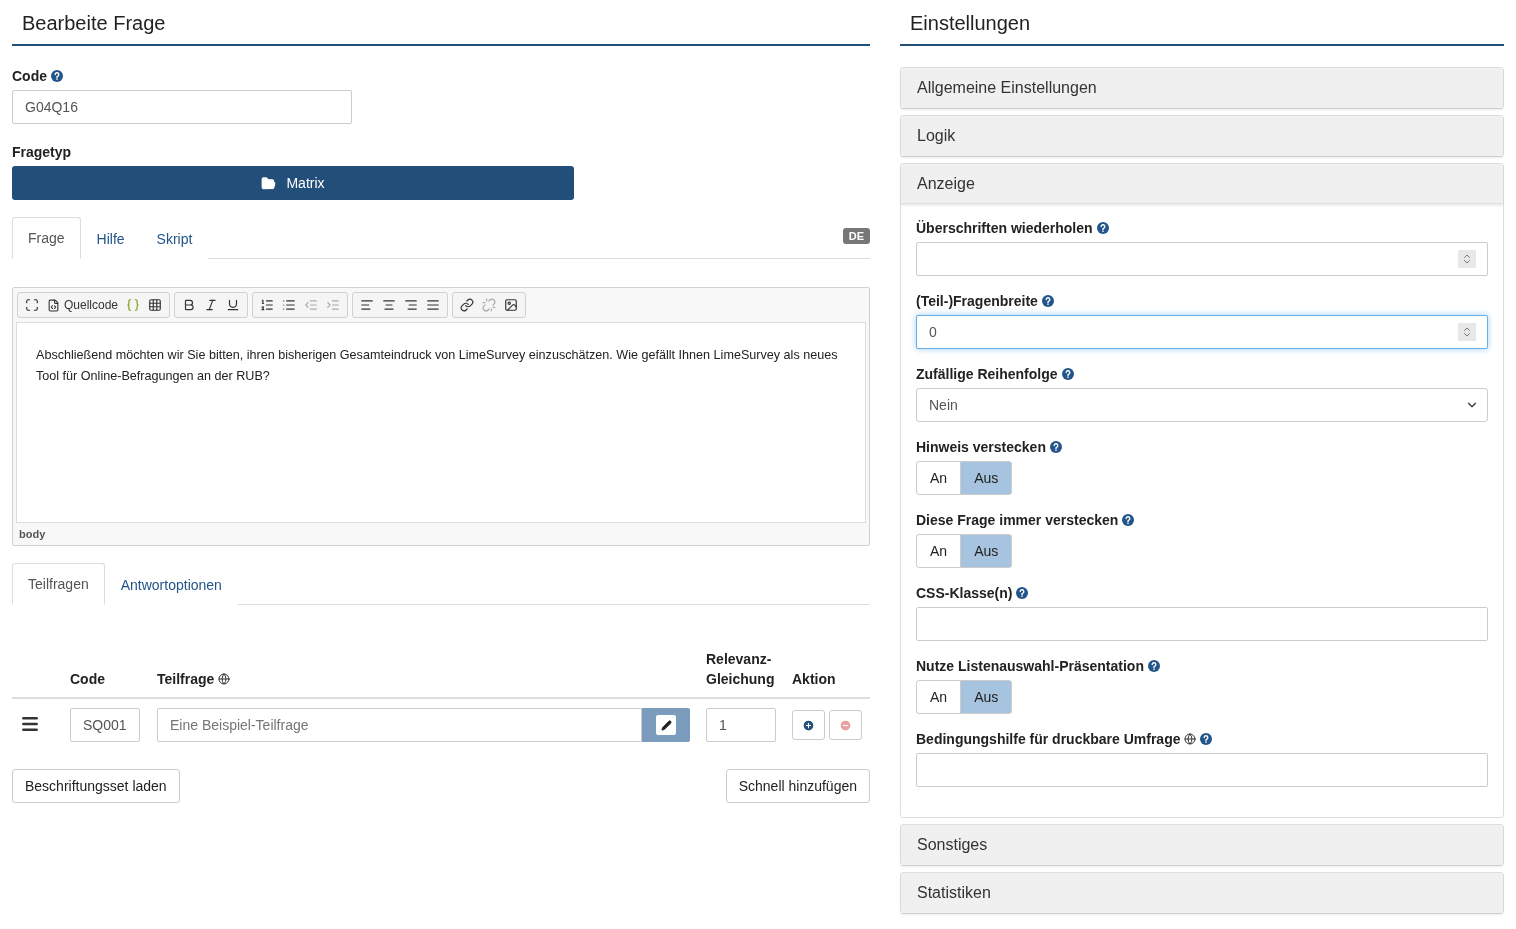 This screenshot has width=1516, height=929. Describe the element at coordinates (1202, 845) in the screenshot. I see `section-header: Sonstiges` at that location.